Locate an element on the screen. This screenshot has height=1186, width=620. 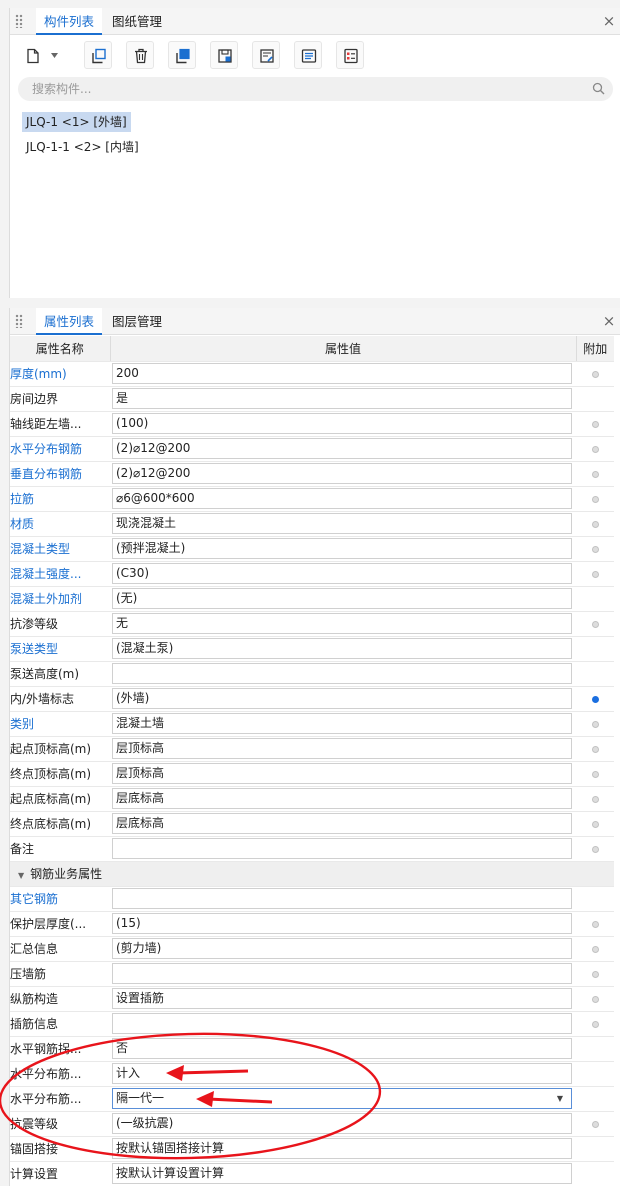
property-value-field: (外墙) is located at coordinates (342, 698).